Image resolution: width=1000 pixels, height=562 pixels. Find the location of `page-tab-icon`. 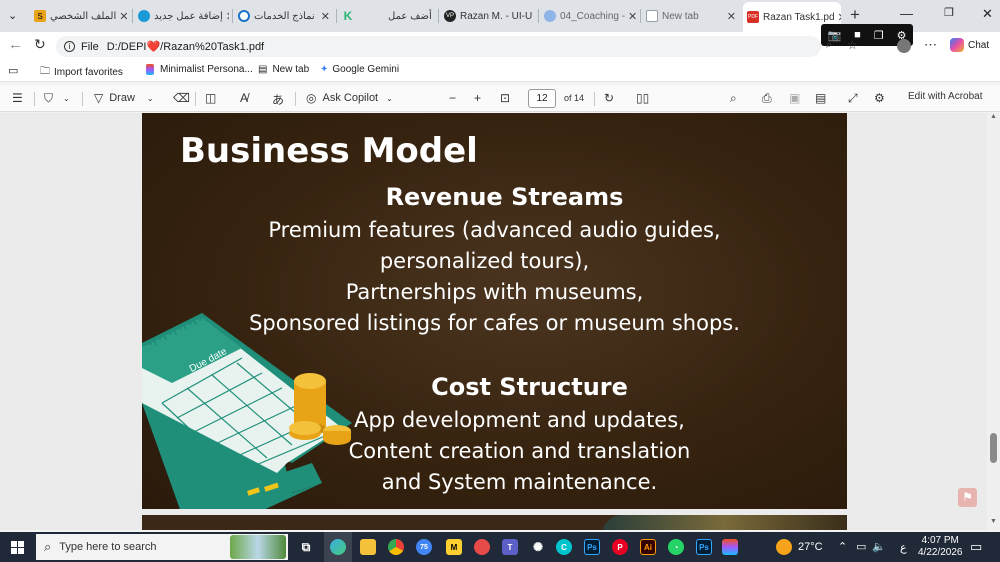

page-tab-icon is located at coordinates (652, 16).